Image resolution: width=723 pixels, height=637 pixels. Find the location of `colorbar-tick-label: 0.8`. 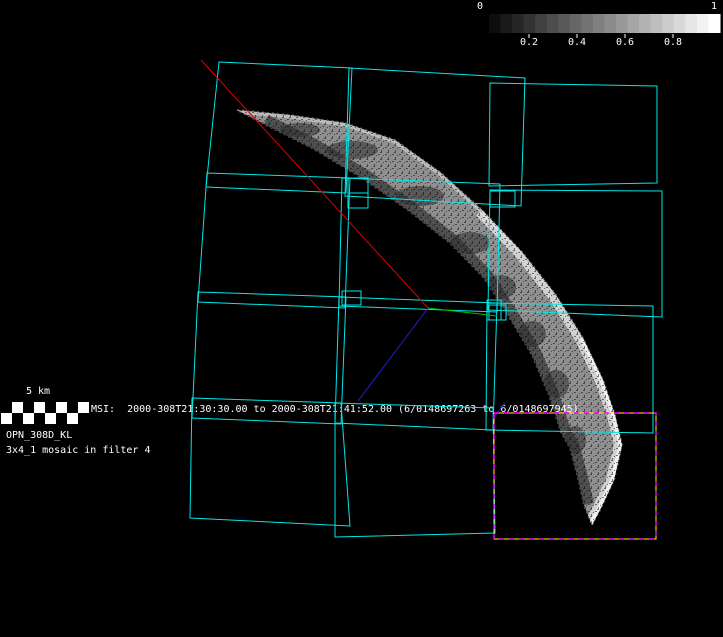

colorbar-tick-label: 0.8 is located at coordinates (673, 42).